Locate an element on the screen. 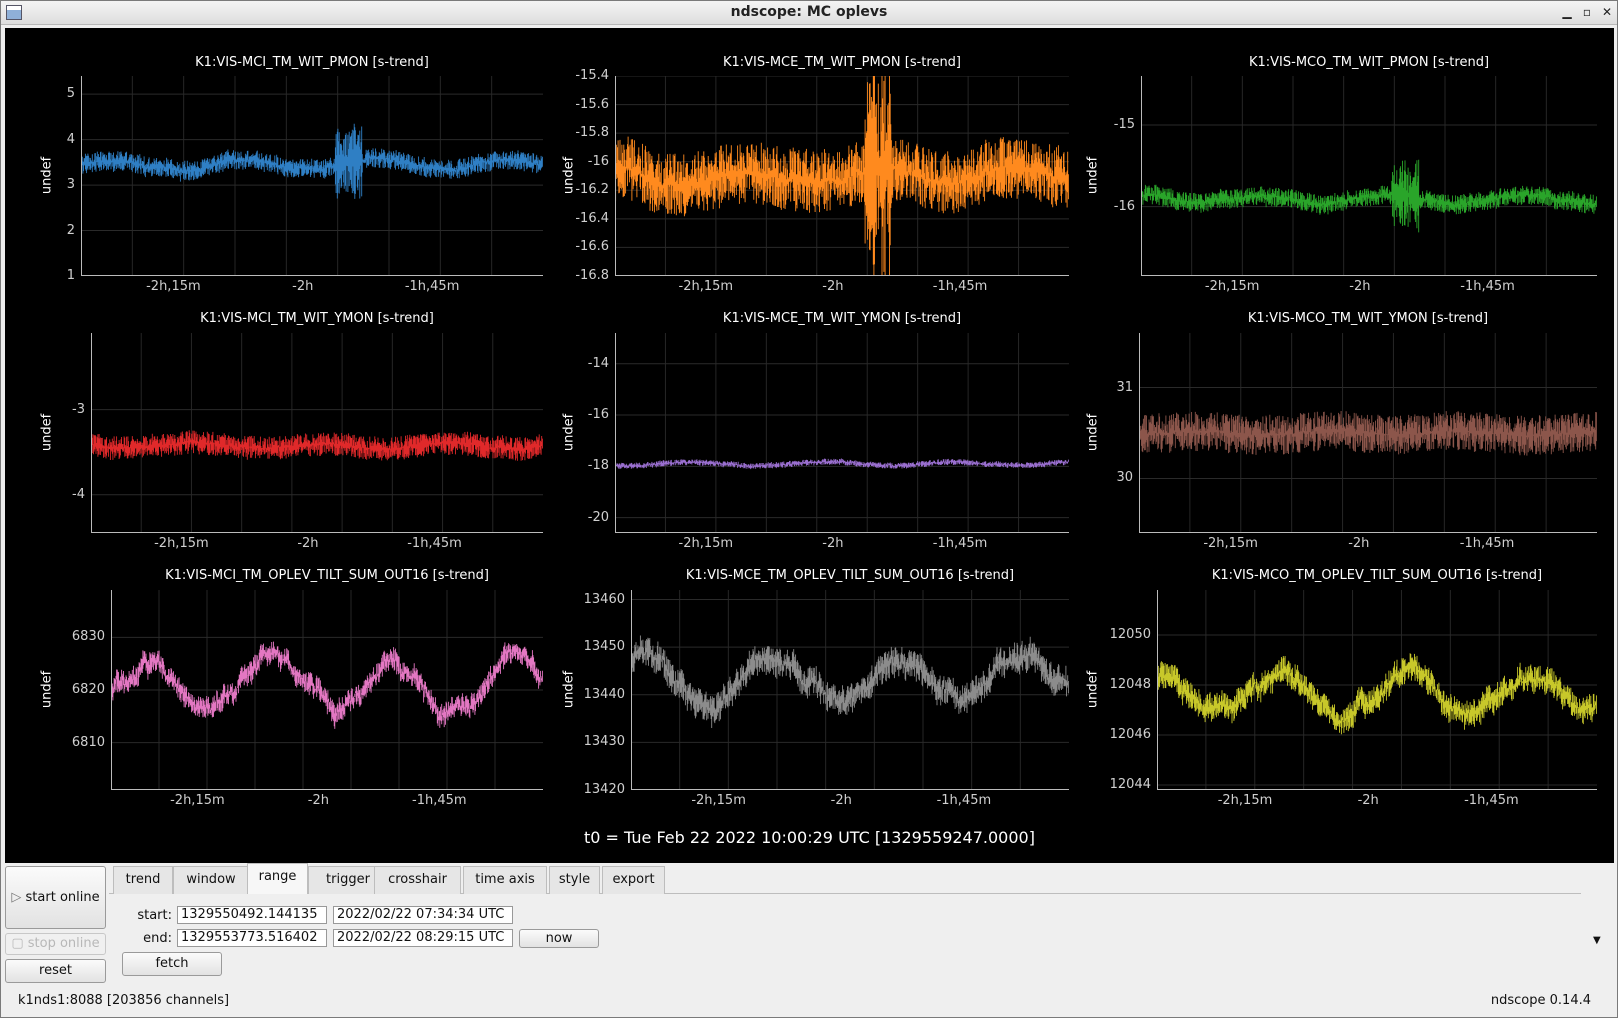 This screenshot has height=1018, width=1618. y-tick-label: 13440 is located at coordinates (604, 694).